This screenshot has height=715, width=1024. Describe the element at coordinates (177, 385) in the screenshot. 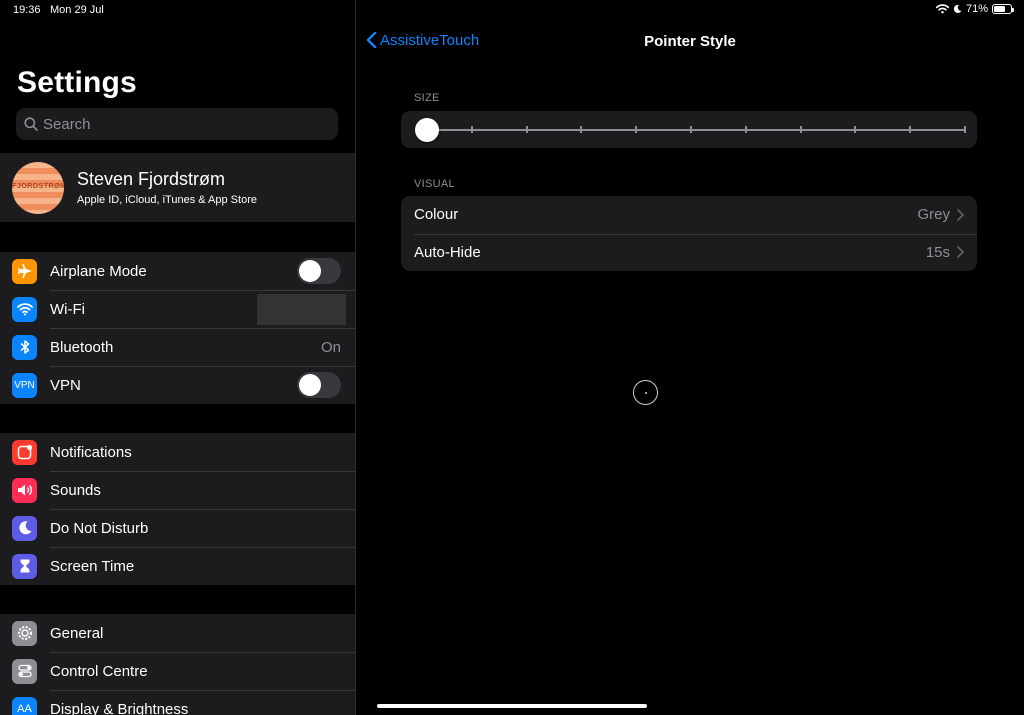

I see `sidebar-item-vpn: VPN VPN` at that location.